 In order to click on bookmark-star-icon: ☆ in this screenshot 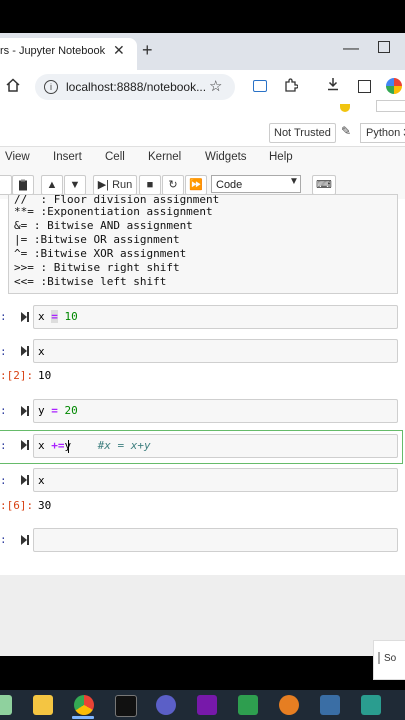, I will do `click(215, 86)`.